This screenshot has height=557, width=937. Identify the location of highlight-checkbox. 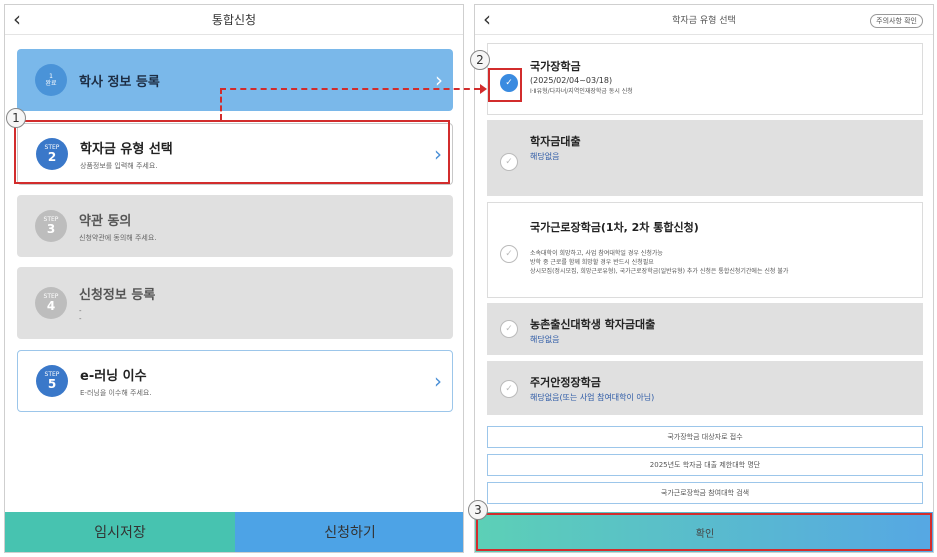
(505, 85).